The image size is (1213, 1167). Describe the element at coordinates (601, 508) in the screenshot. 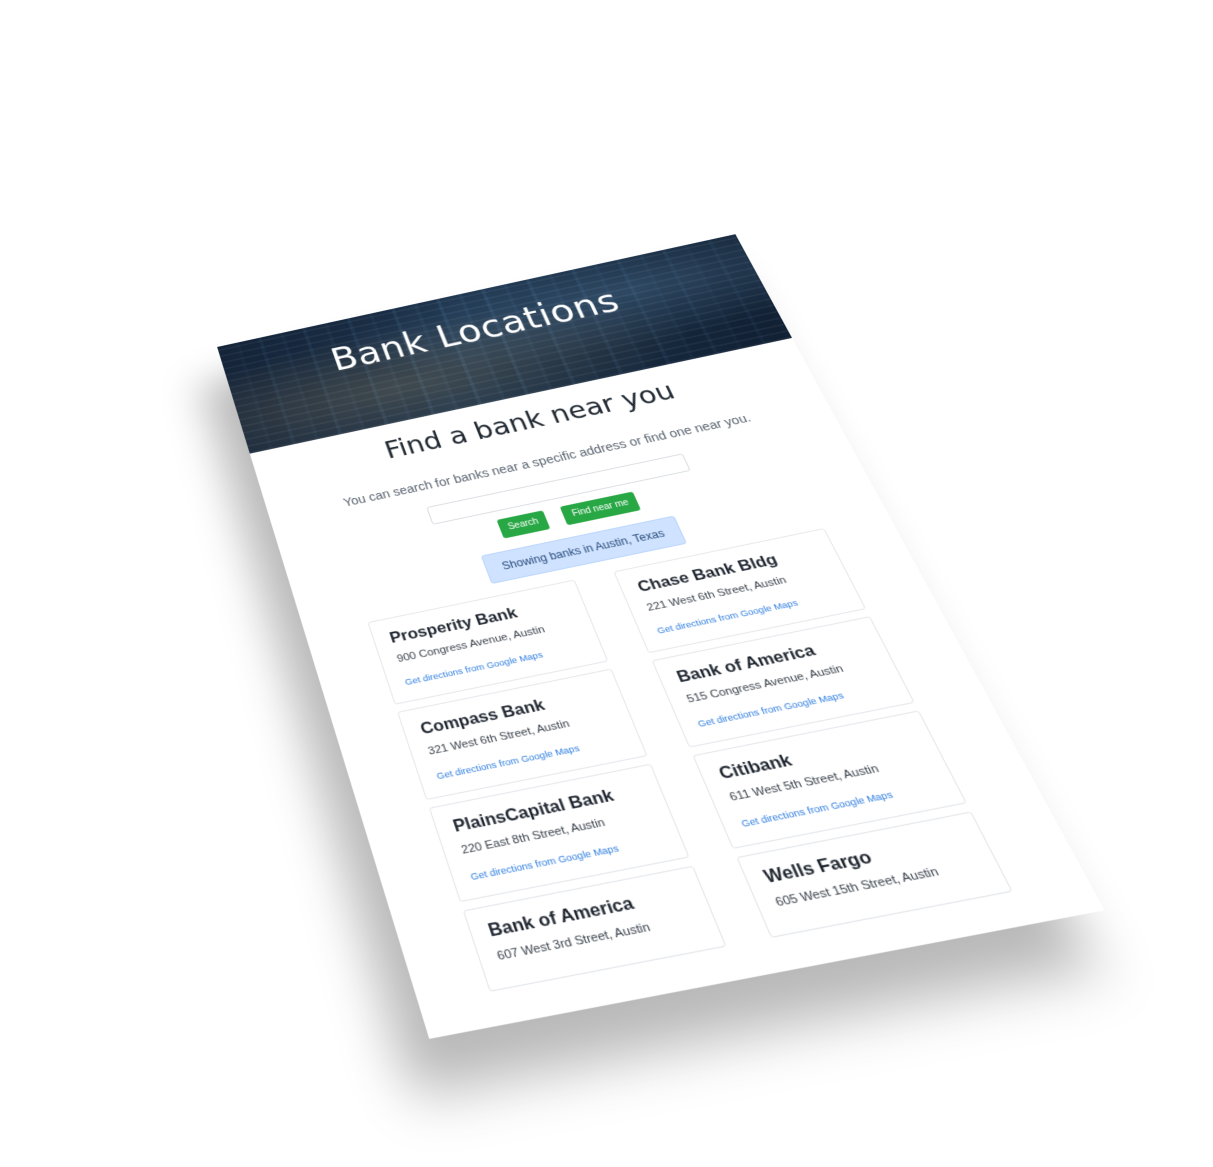

I see `find-near-me-button: Find near me` at that location.